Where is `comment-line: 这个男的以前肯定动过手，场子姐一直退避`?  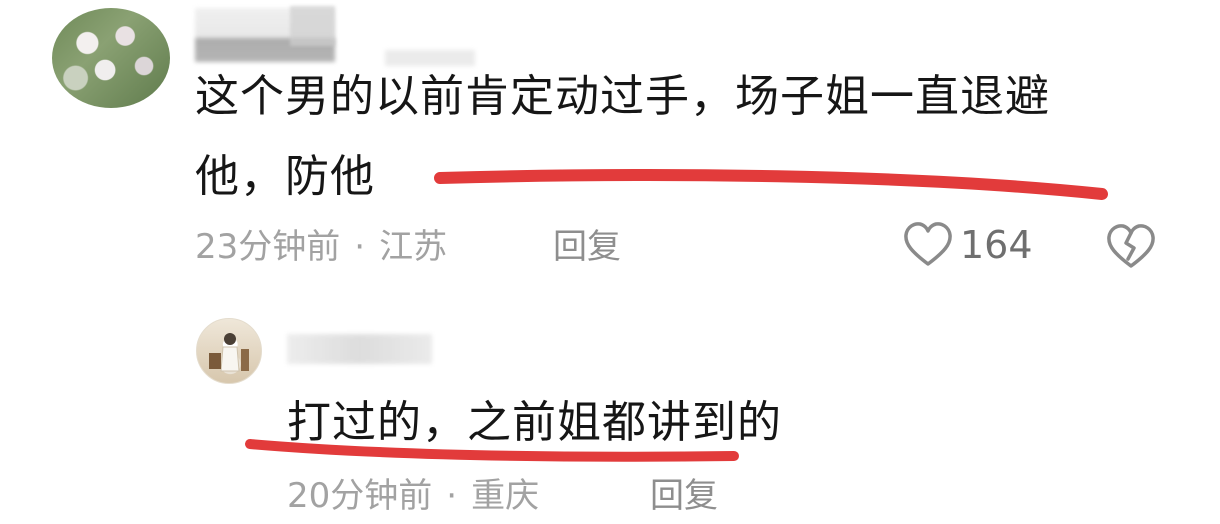
comment-line: 这个男的以前肯定动过手，场子姐一直退避 is located at coordinates (622, 96).